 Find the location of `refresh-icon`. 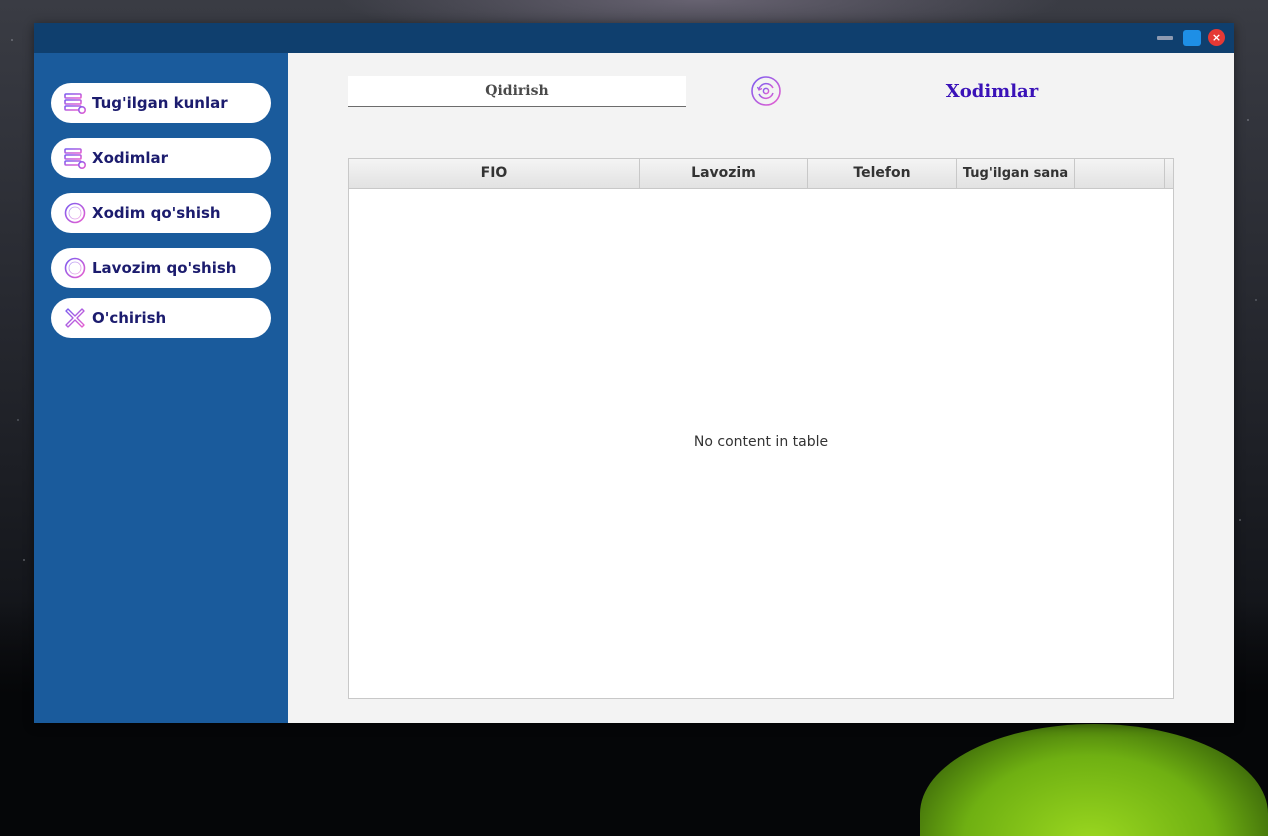

refresh-icon is located at coordinates (766, 91).